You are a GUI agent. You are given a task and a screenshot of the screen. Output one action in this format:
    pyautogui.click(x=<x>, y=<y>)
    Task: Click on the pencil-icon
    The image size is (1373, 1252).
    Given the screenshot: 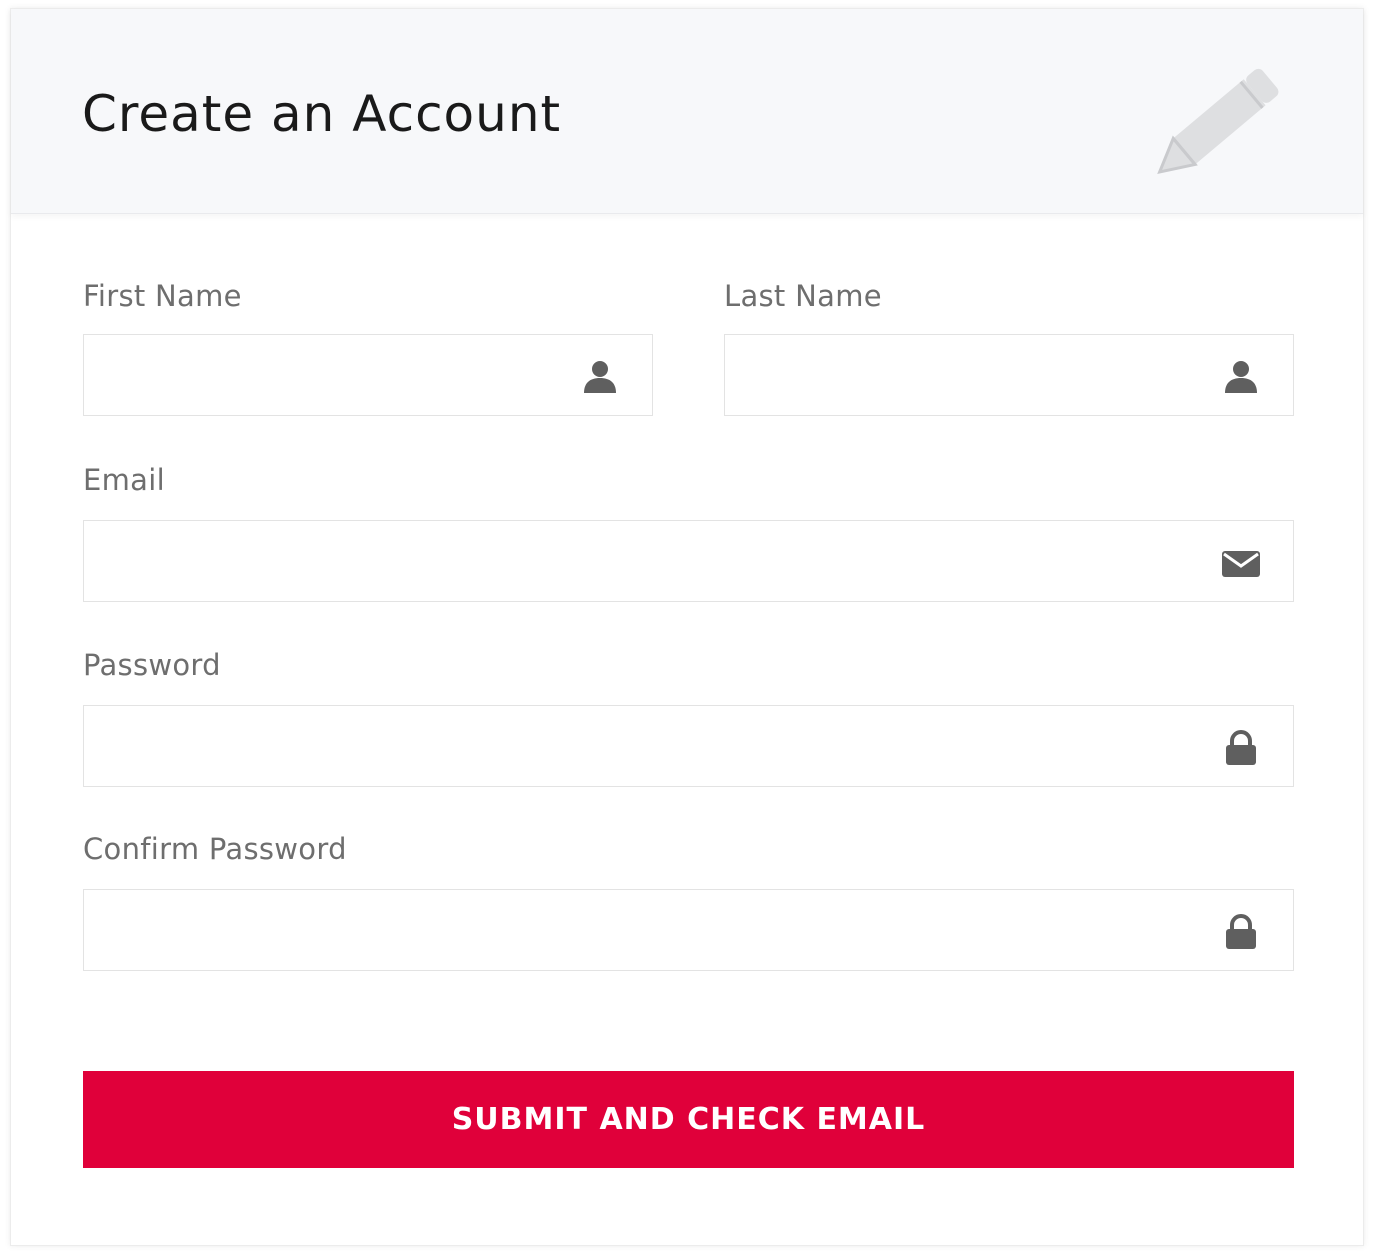 What is the action you would take?
    pyautogui.click(x=1218, y=121)
    